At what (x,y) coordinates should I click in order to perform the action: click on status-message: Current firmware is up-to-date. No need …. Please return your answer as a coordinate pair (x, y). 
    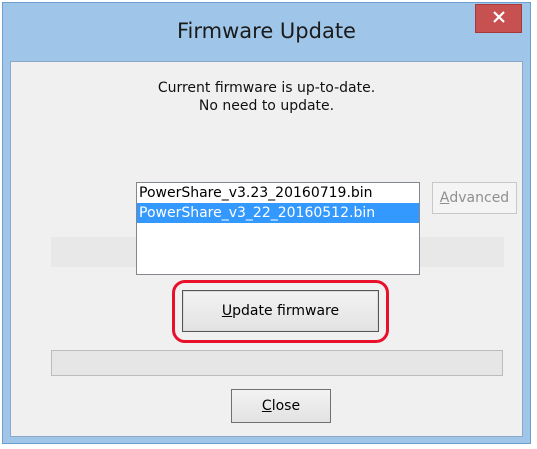
    Looking at the image, I should click on (266, 97).